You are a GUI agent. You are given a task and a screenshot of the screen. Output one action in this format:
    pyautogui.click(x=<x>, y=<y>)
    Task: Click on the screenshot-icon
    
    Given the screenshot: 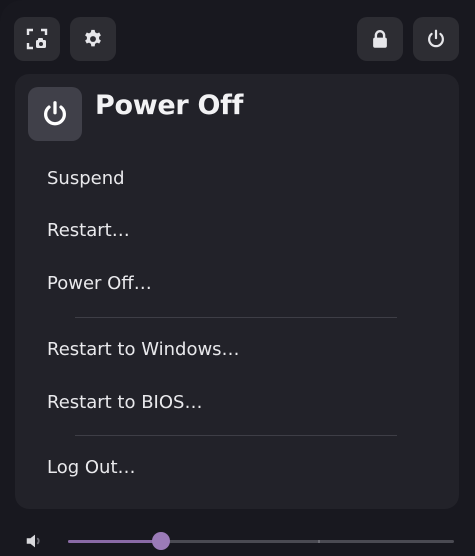 What is the action you would take?
    pyautogui.click(x=37, y=39)
    